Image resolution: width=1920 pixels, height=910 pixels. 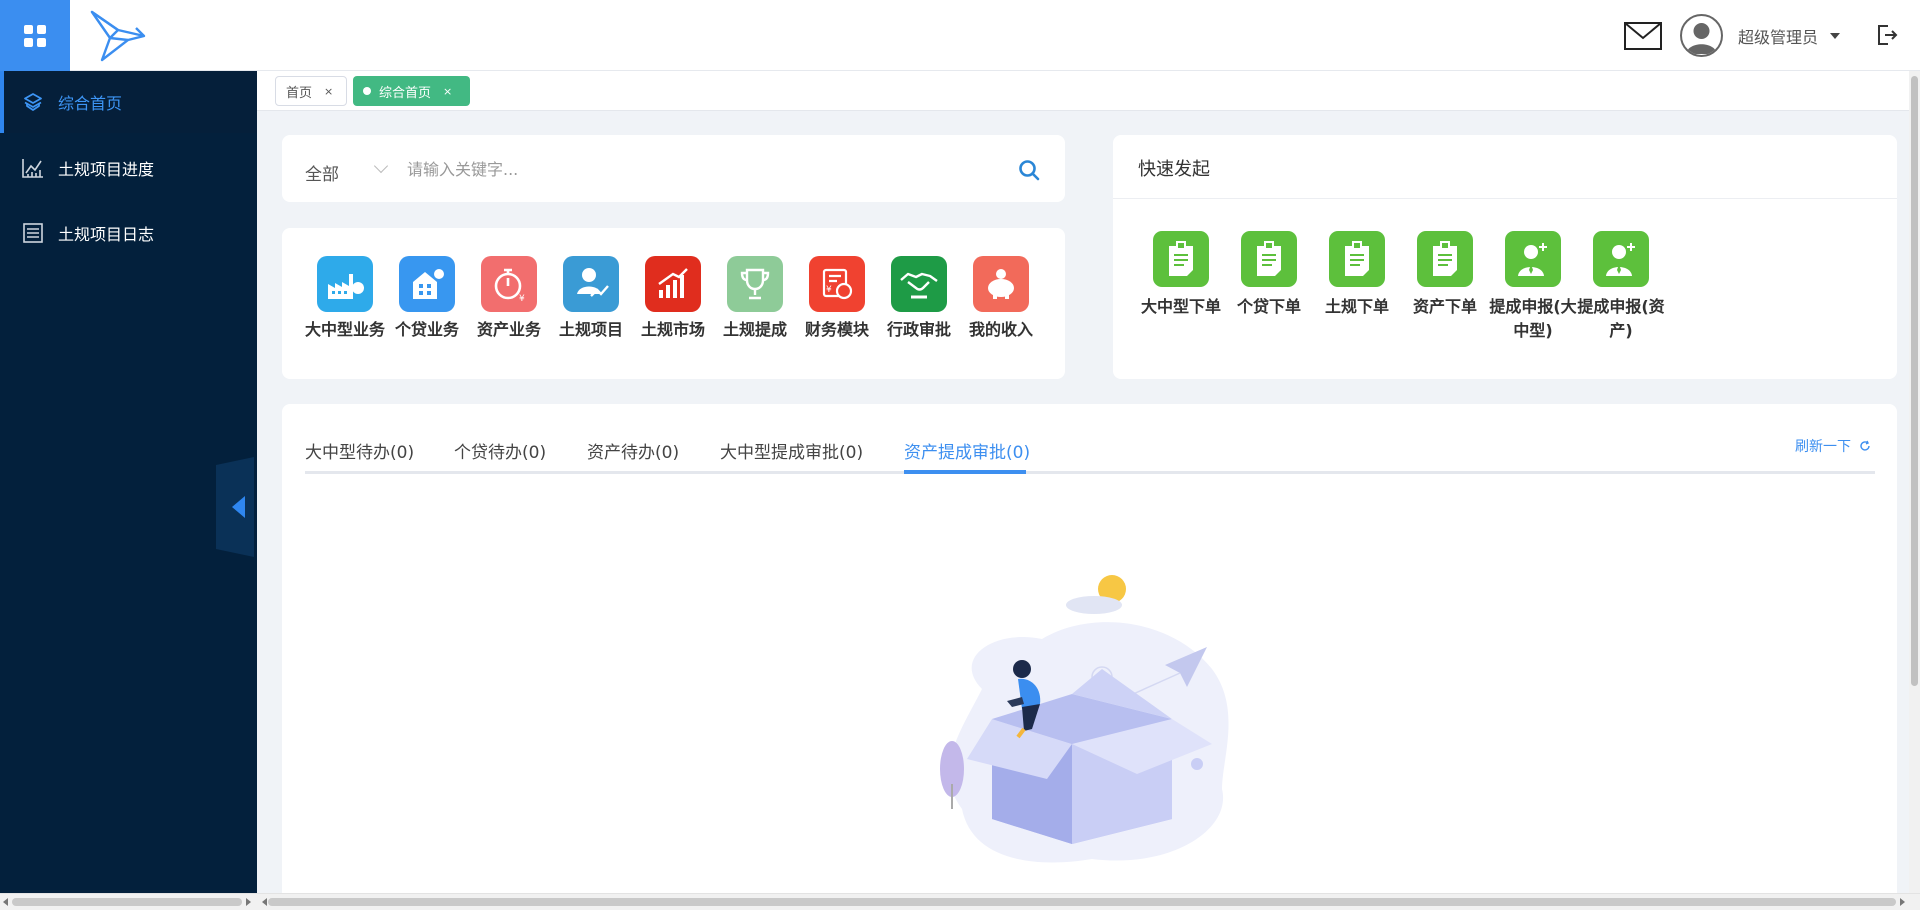 I want to click on module-admin-approval: 行政审批, so click(x=919, y=298).